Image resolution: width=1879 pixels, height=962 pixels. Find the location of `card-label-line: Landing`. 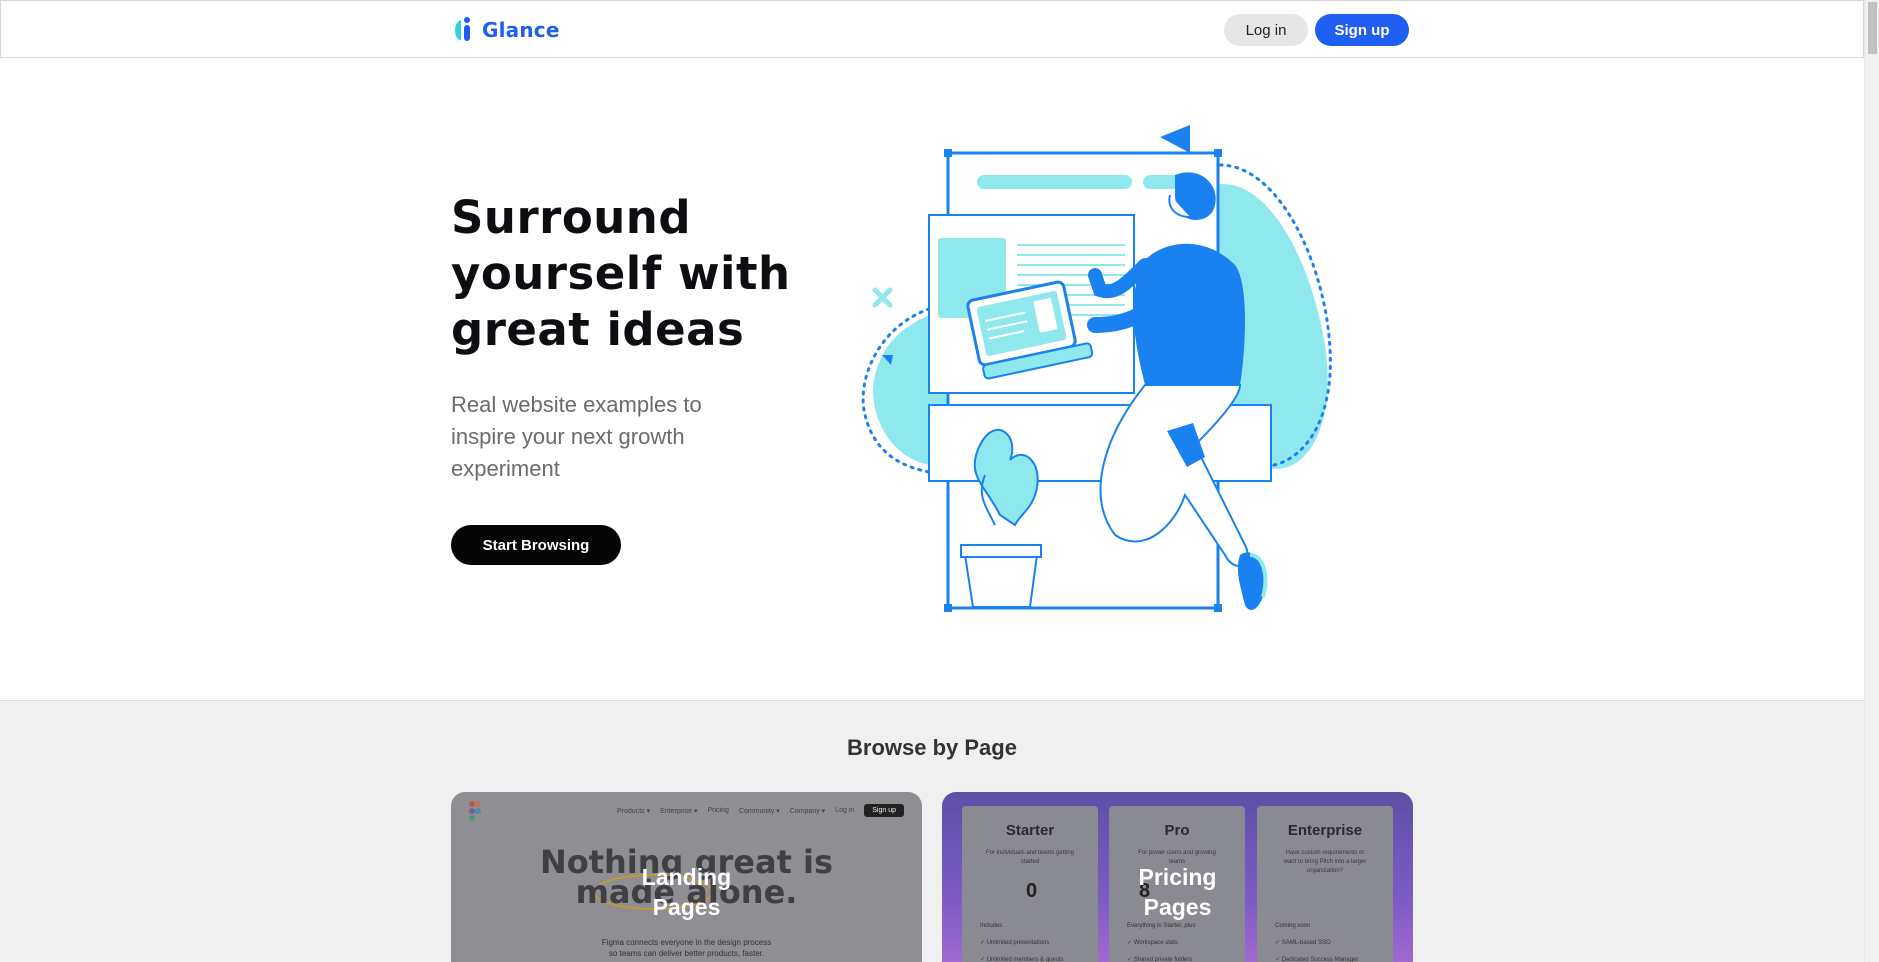

card-label-line: Landing is located at coordinates (686, 877).